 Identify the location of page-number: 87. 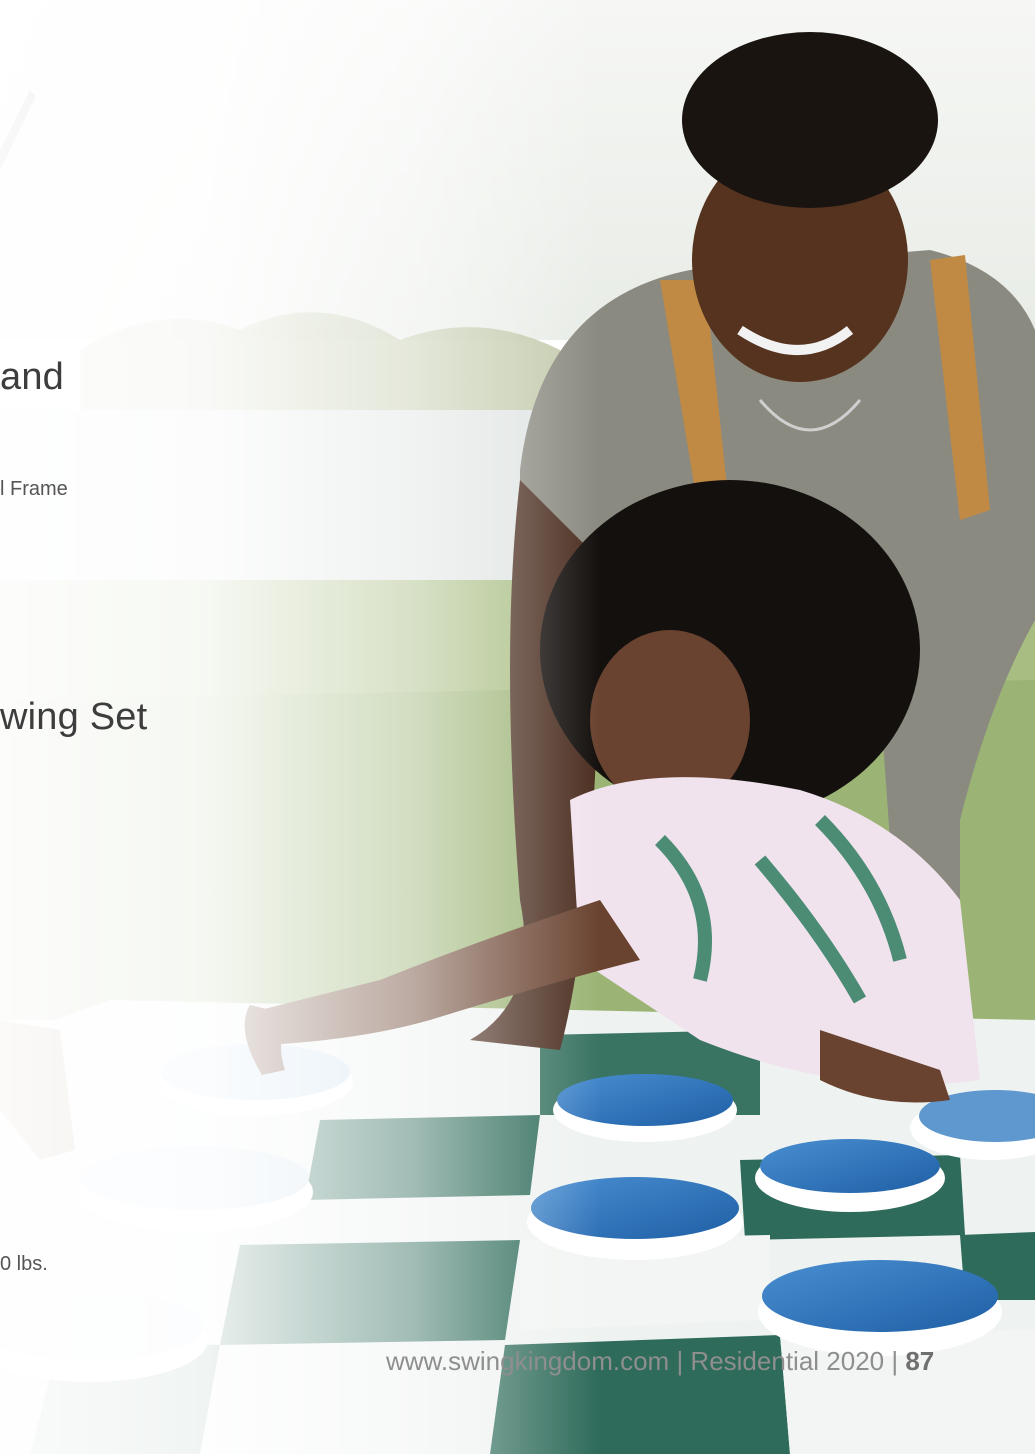
(920, 1361).